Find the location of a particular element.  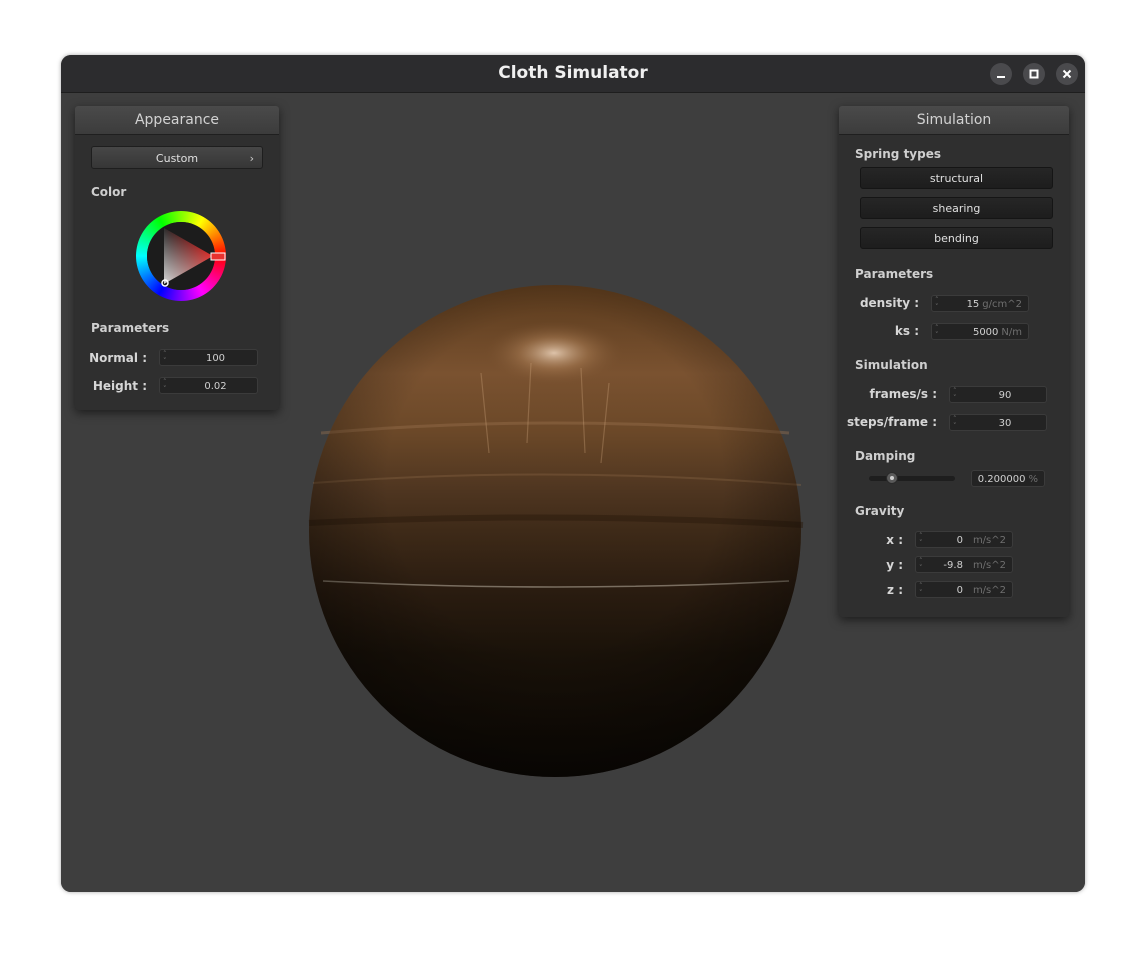

fps-value: 90 is located at coordinates (1005, 395).